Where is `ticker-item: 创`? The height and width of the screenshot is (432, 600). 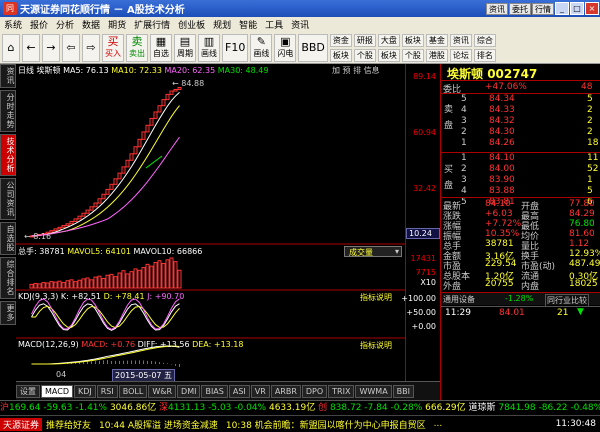
ticker-item: 创 is located at coordinates (322, 408).